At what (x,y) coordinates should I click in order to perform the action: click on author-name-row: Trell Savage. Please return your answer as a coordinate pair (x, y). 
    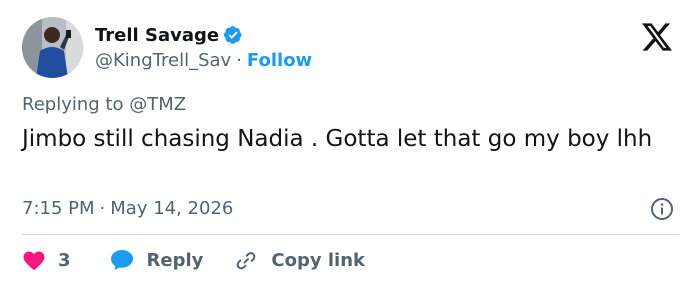
    Looking at the image, I should click on (169, 35).